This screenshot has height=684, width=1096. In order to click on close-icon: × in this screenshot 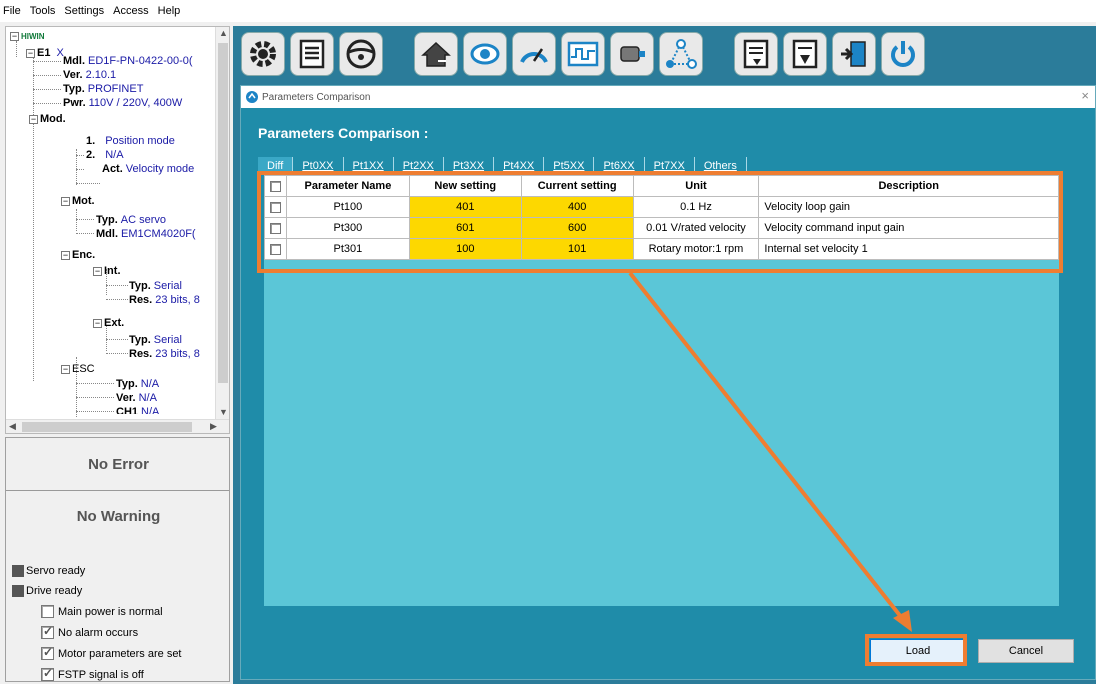, I will do `click(1085, 95)`.